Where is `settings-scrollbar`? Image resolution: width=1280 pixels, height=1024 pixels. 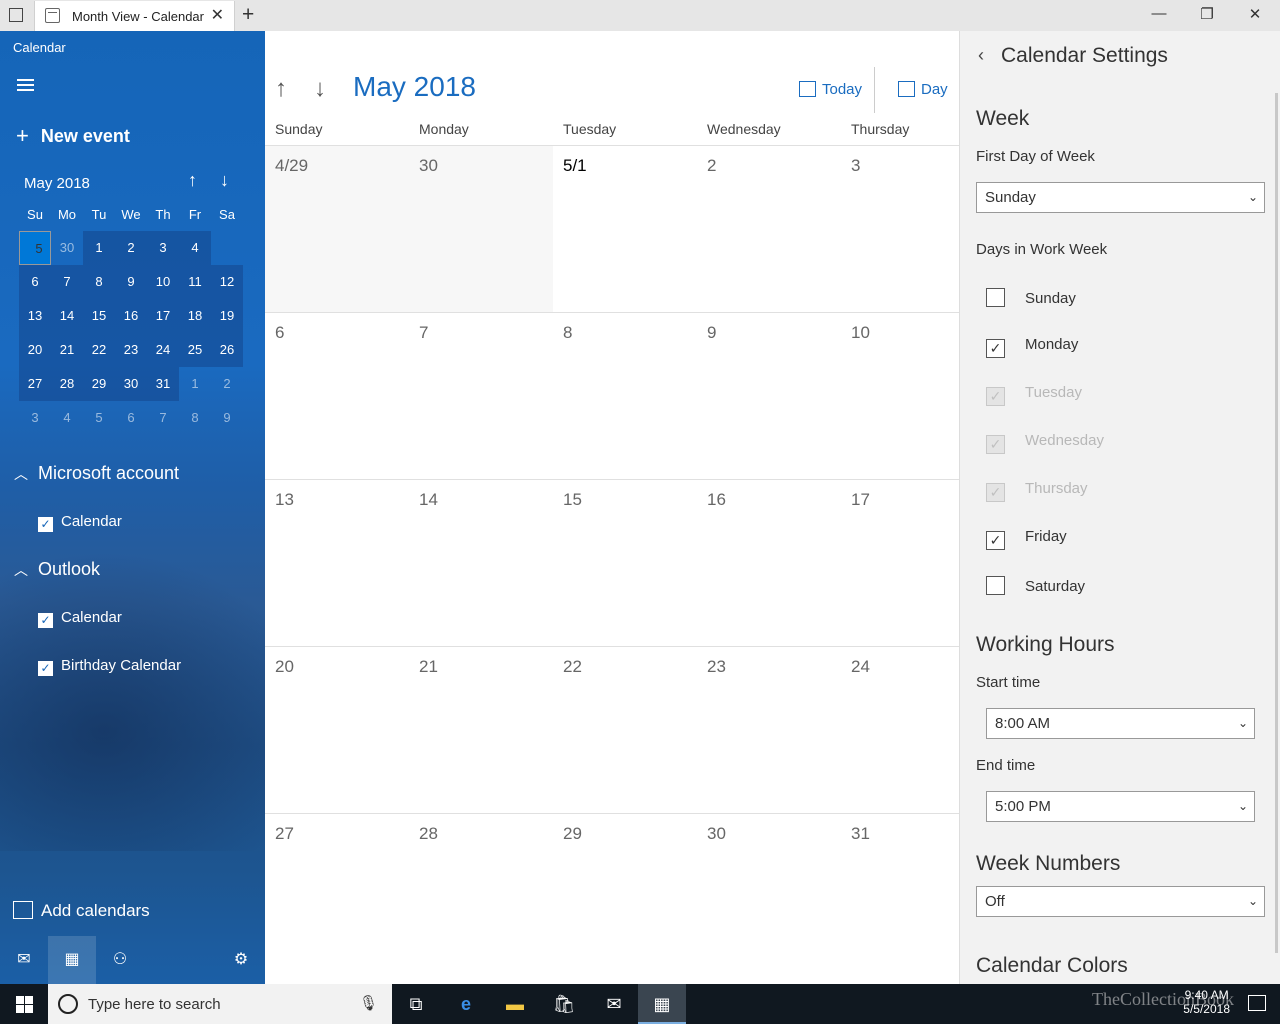
settings-scrollbar is located at coordinates (1276, 523).